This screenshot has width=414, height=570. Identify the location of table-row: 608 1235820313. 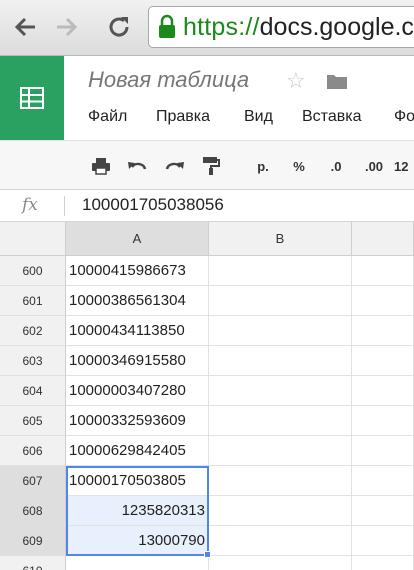
(207, 511).